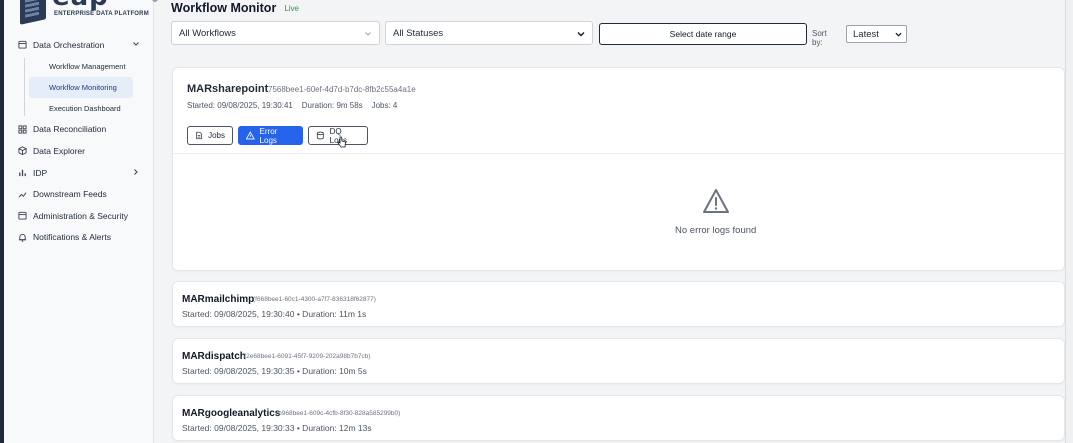  What do you see at coordinates (22, 237) in the screenshot?
I see `bell-icon` at bounding box center [22, 237].